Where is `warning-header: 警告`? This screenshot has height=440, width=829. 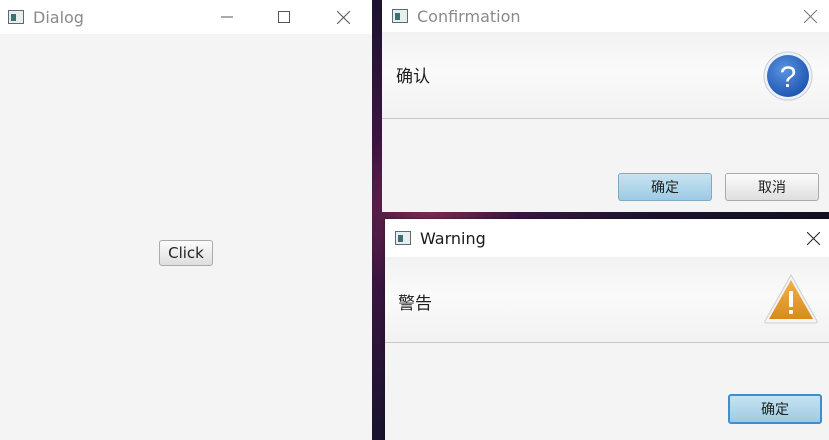
warning-header: 警告 is located at coordinates (607, 300).